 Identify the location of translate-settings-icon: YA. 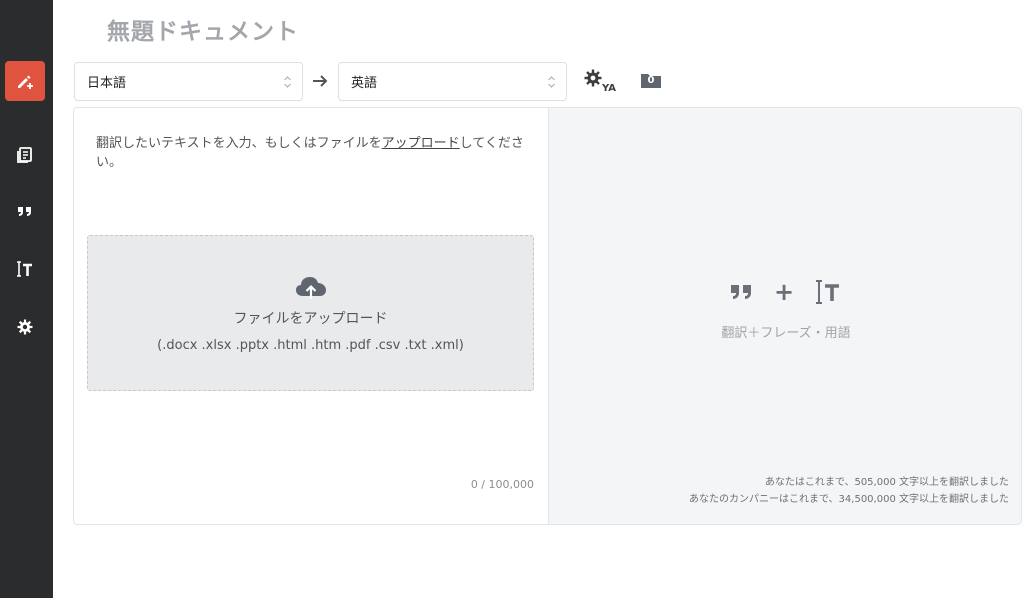
(600, 81).